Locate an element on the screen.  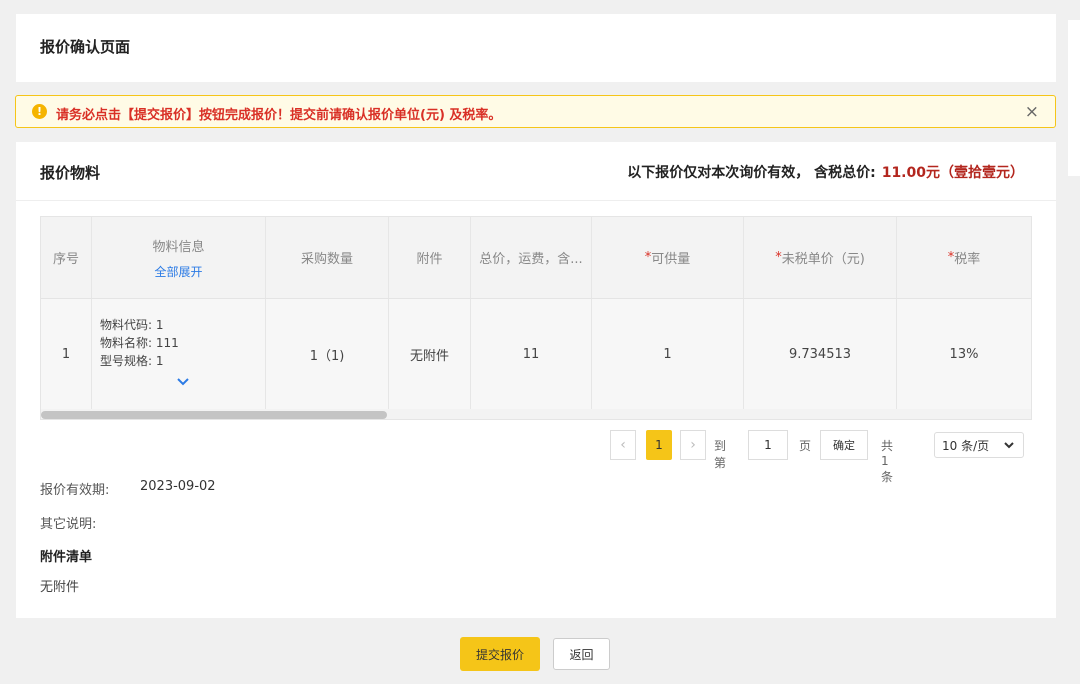
attachments-value: 无附件 is located at coordinates (60, 587).